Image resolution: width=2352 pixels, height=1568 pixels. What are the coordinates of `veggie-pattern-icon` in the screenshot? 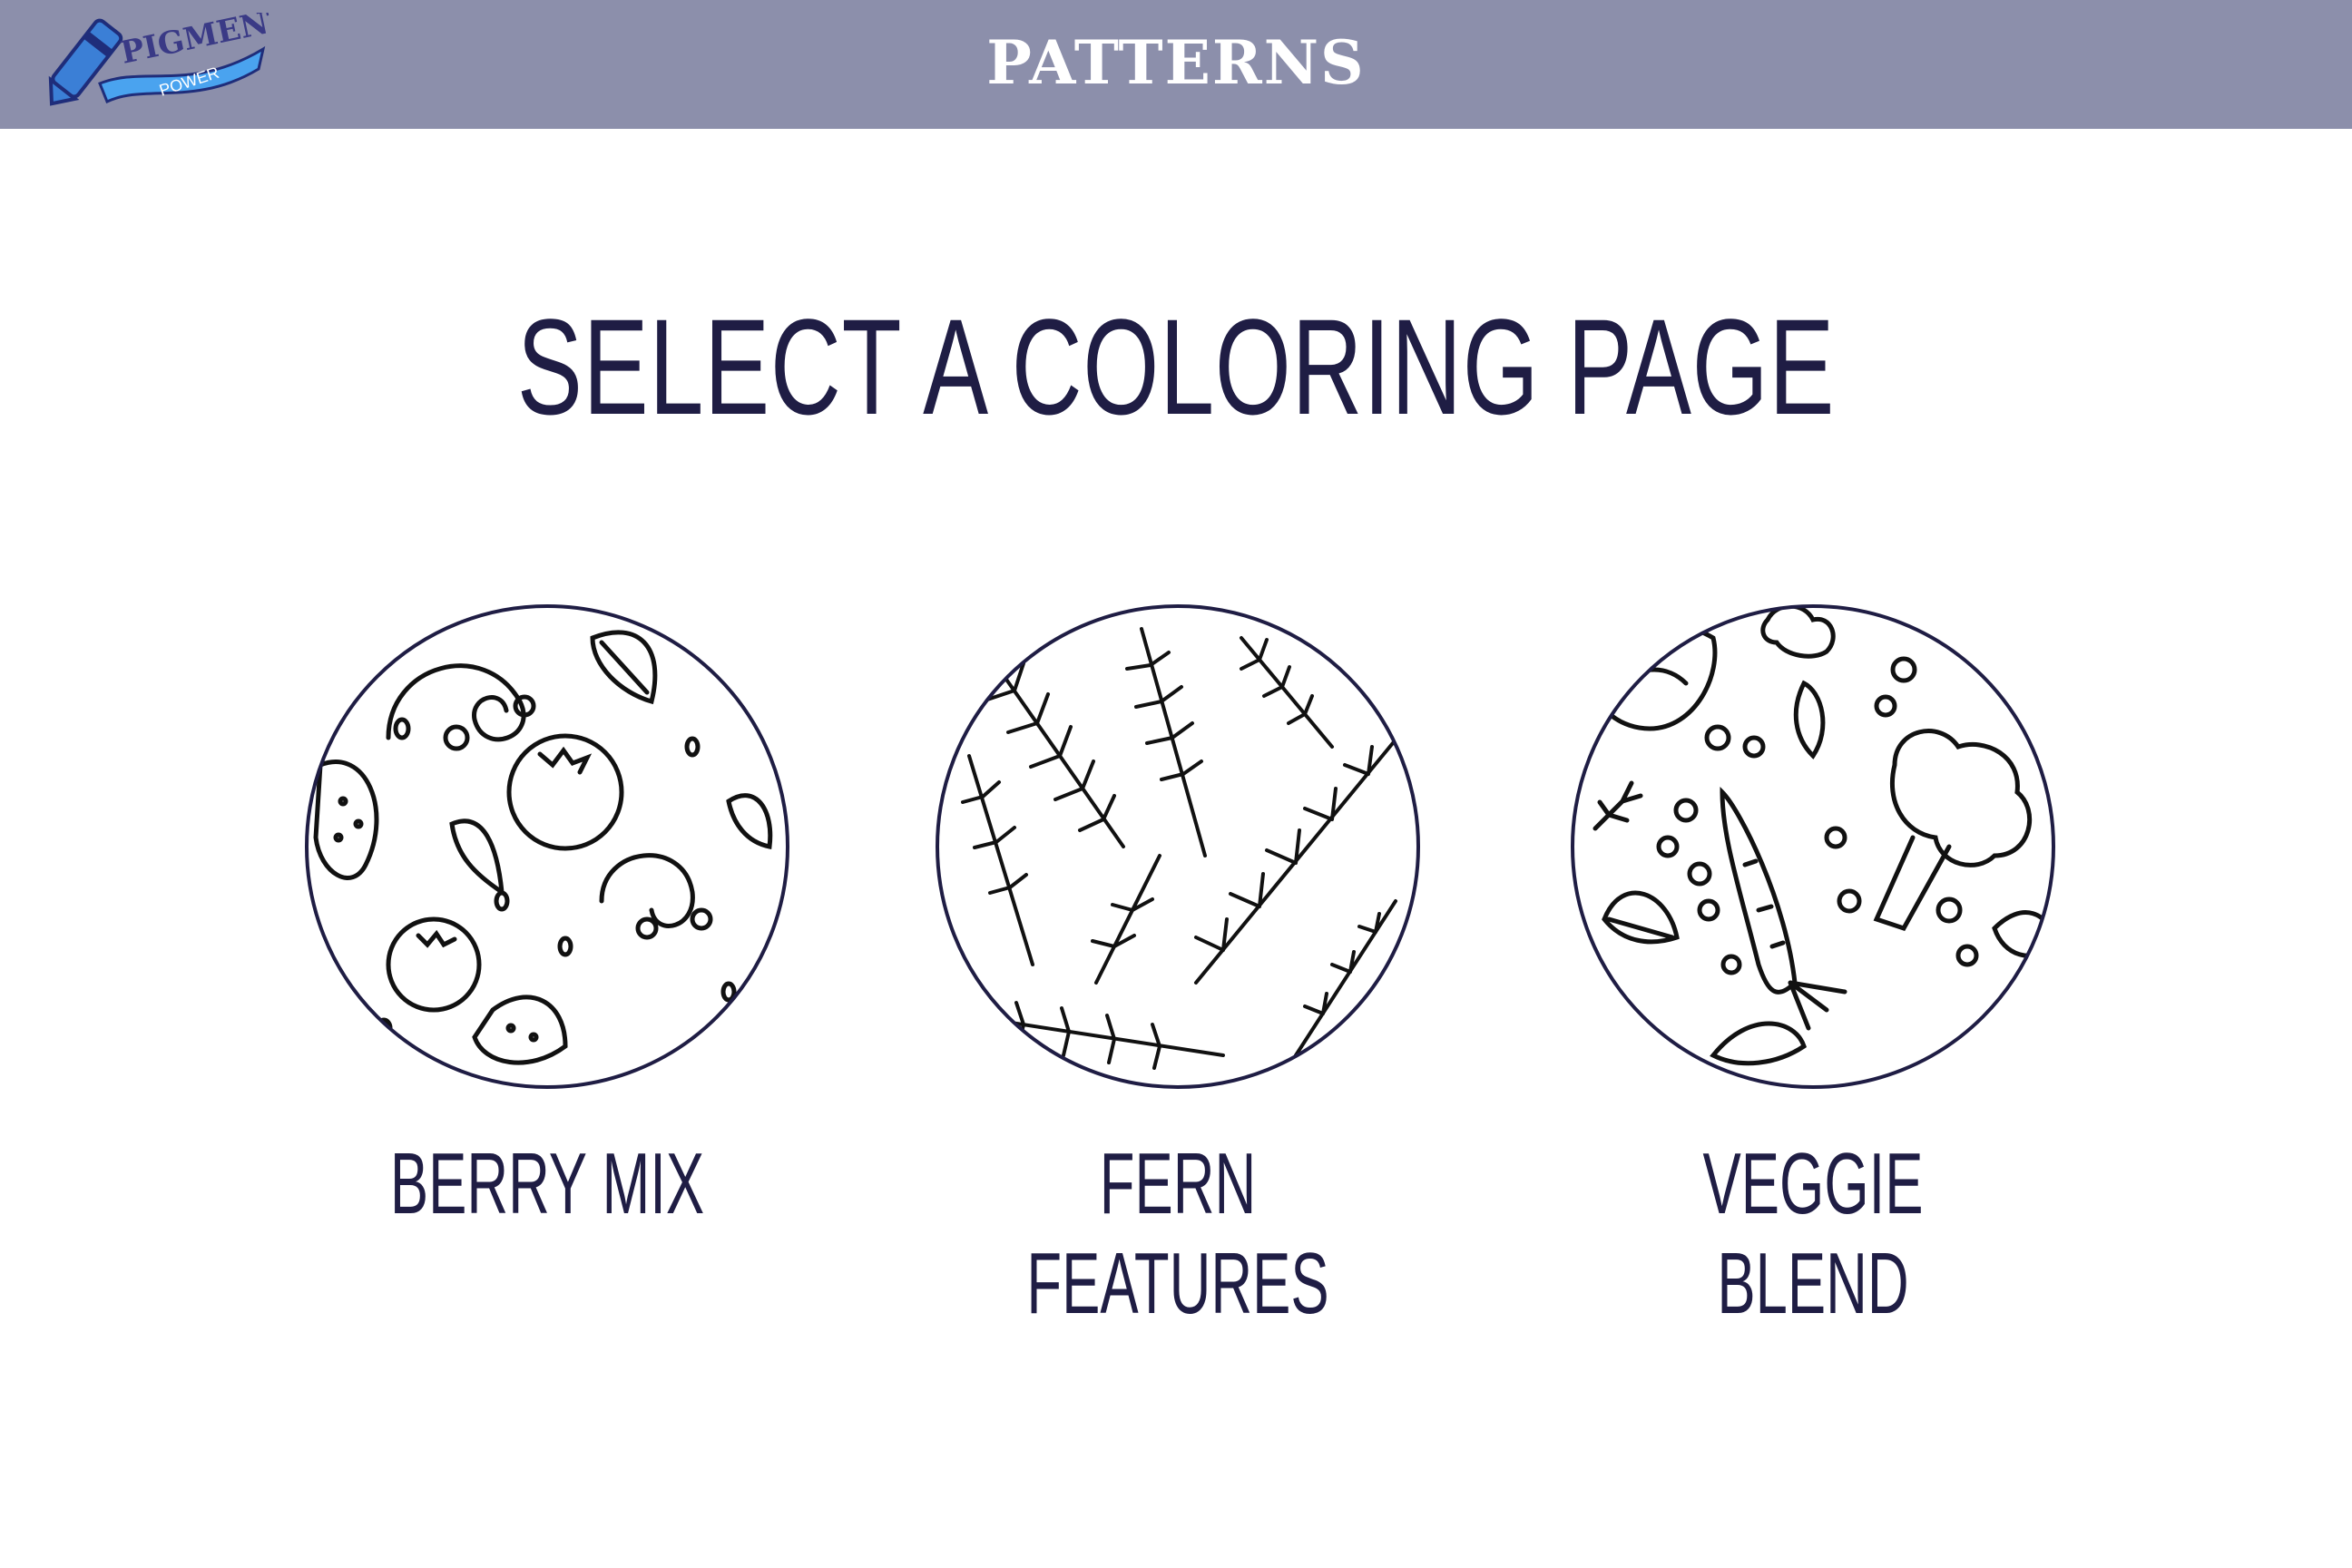 It's located at (1813, 846).